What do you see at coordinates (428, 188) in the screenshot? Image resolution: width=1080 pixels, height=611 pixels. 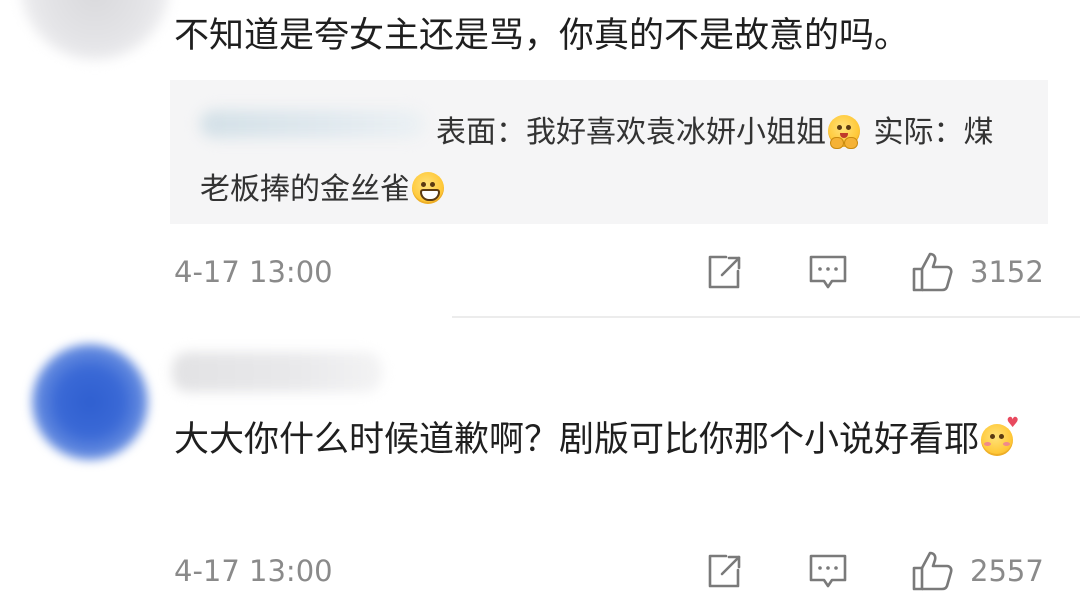 I see `grinning-face-emoji-icon` at bounding box center [428, 188].